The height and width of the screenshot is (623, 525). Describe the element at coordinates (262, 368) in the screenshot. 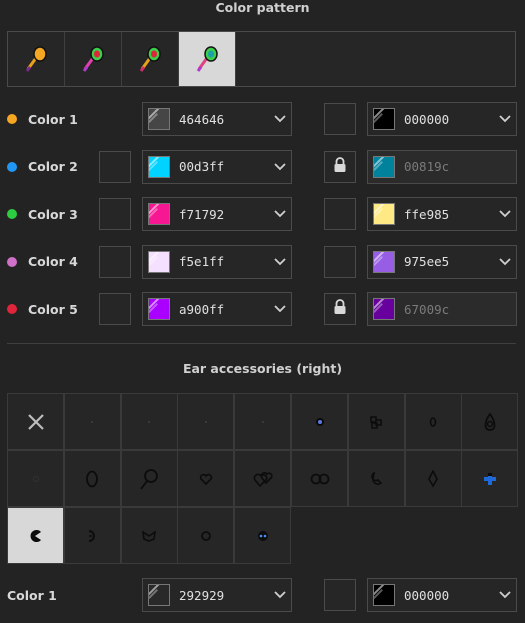

I see `ear-accessories-title: Ear accessories (right)` at that location.